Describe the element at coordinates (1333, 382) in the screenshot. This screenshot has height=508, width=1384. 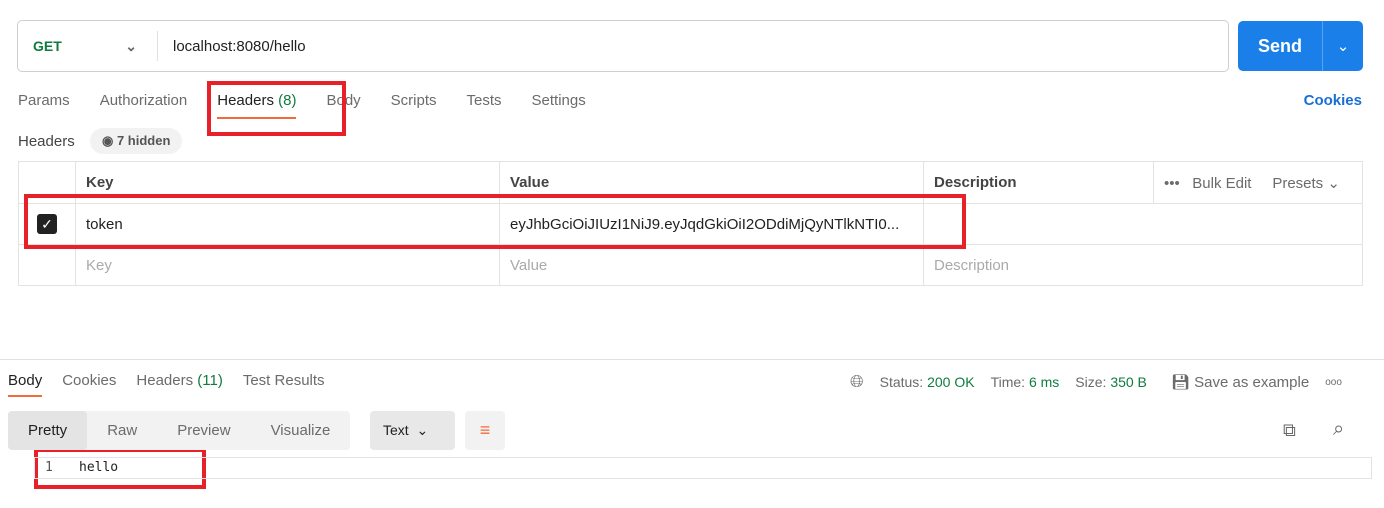
I see `more-icon: ooo` at that location.